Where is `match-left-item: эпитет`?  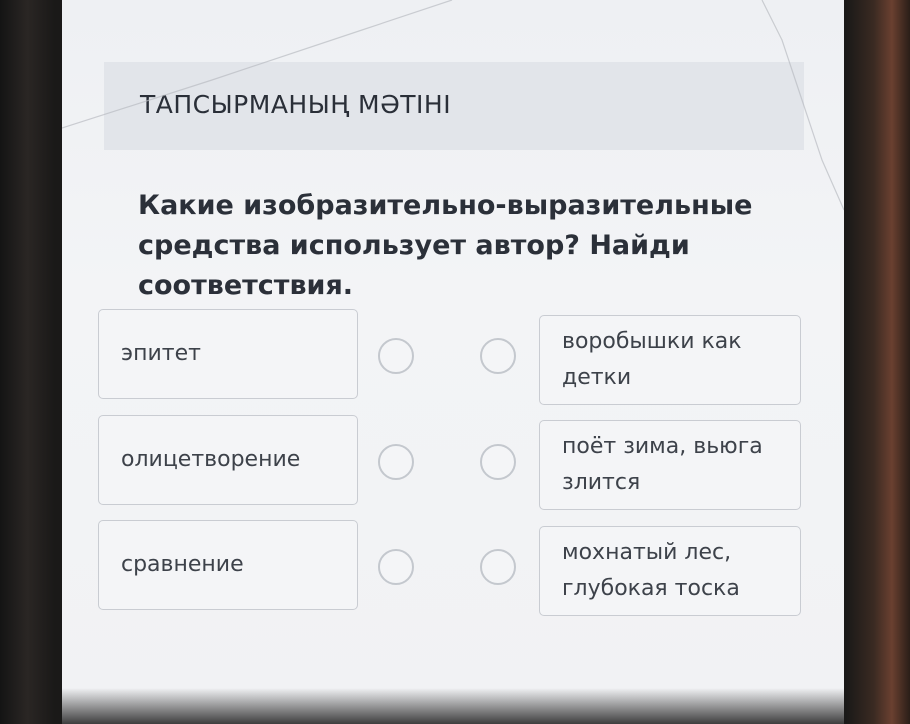 match-left-item: эпитет is located at coordinates (228, 354).